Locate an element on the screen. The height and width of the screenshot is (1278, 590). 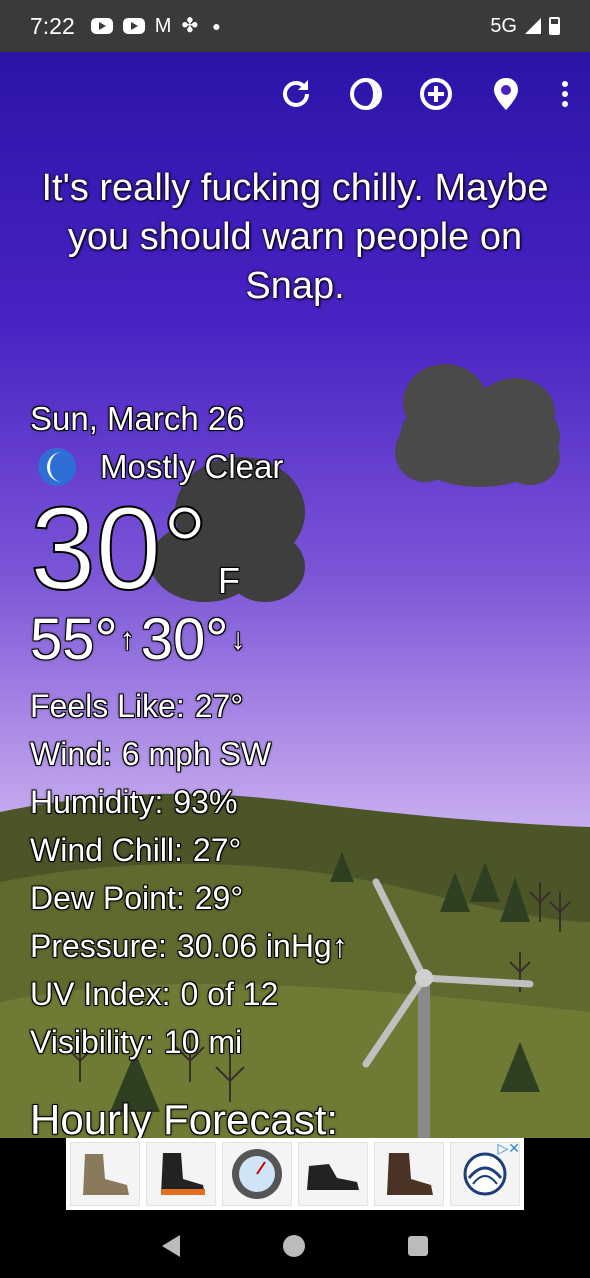
detail-uv-index: UV Index: 0 of 12 is located at coordinates (154, 994).